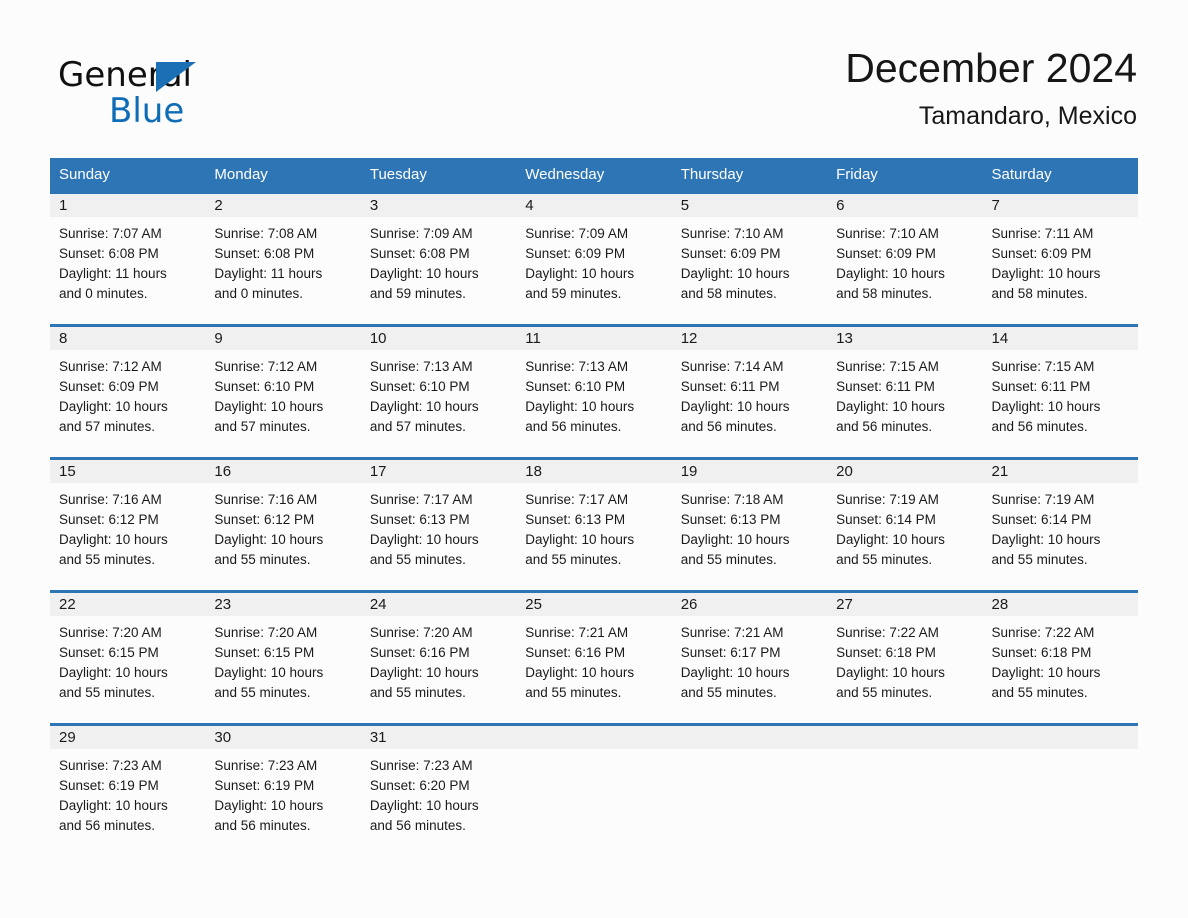 The height and width of the screenshot is (918, 1188). I want to click on day-number: 26, so click(749, 604).